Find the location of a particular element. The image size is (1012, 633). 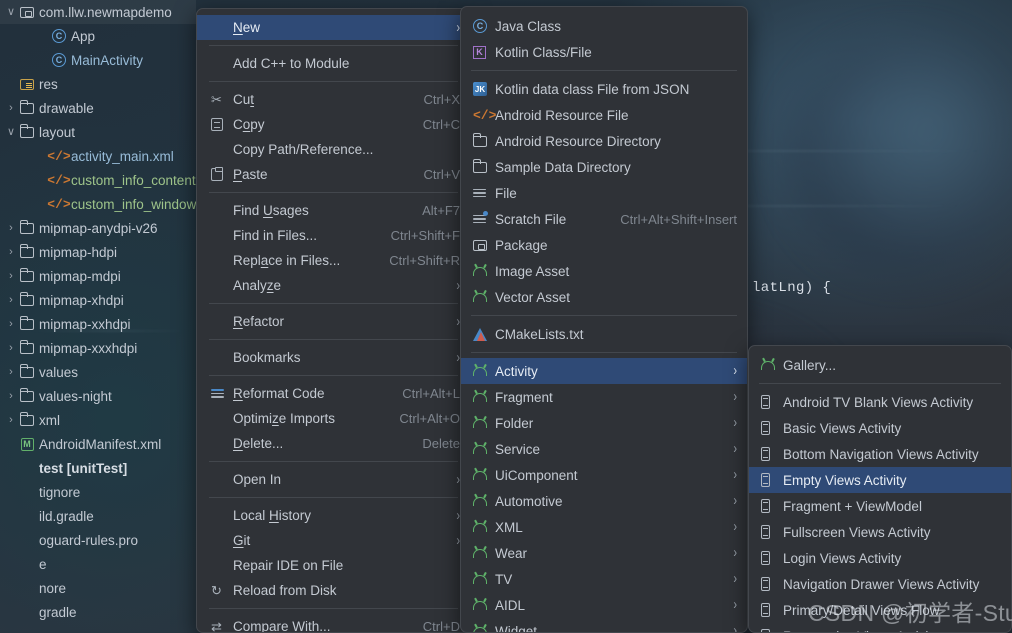

menu-item-login-views-activity: Login Views Activity is located at coordinates (880, 558).